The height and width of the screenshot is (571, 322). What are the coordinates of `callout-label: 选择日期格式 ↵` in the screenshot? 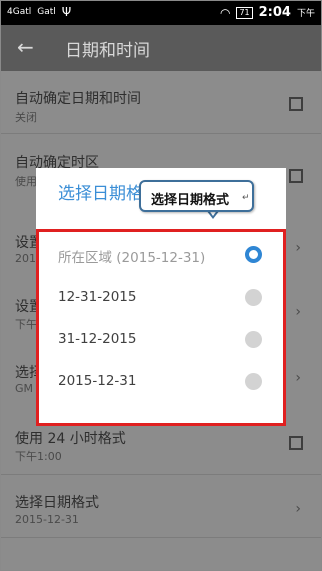 It's located at (196, 196).